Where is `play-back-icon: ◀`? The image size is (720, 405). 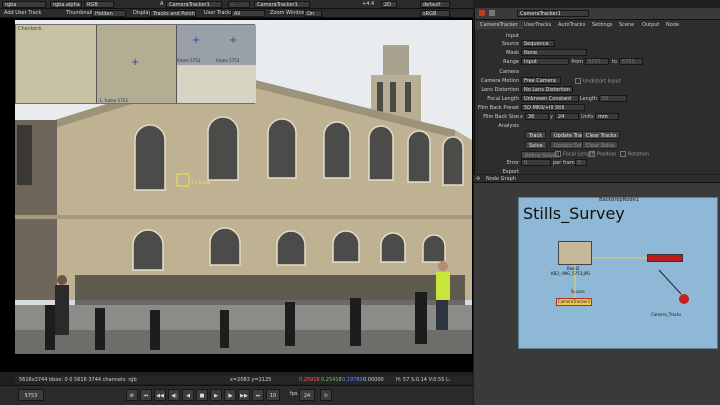 play-back-icon: ◀ is located at coordinates (188, 395).